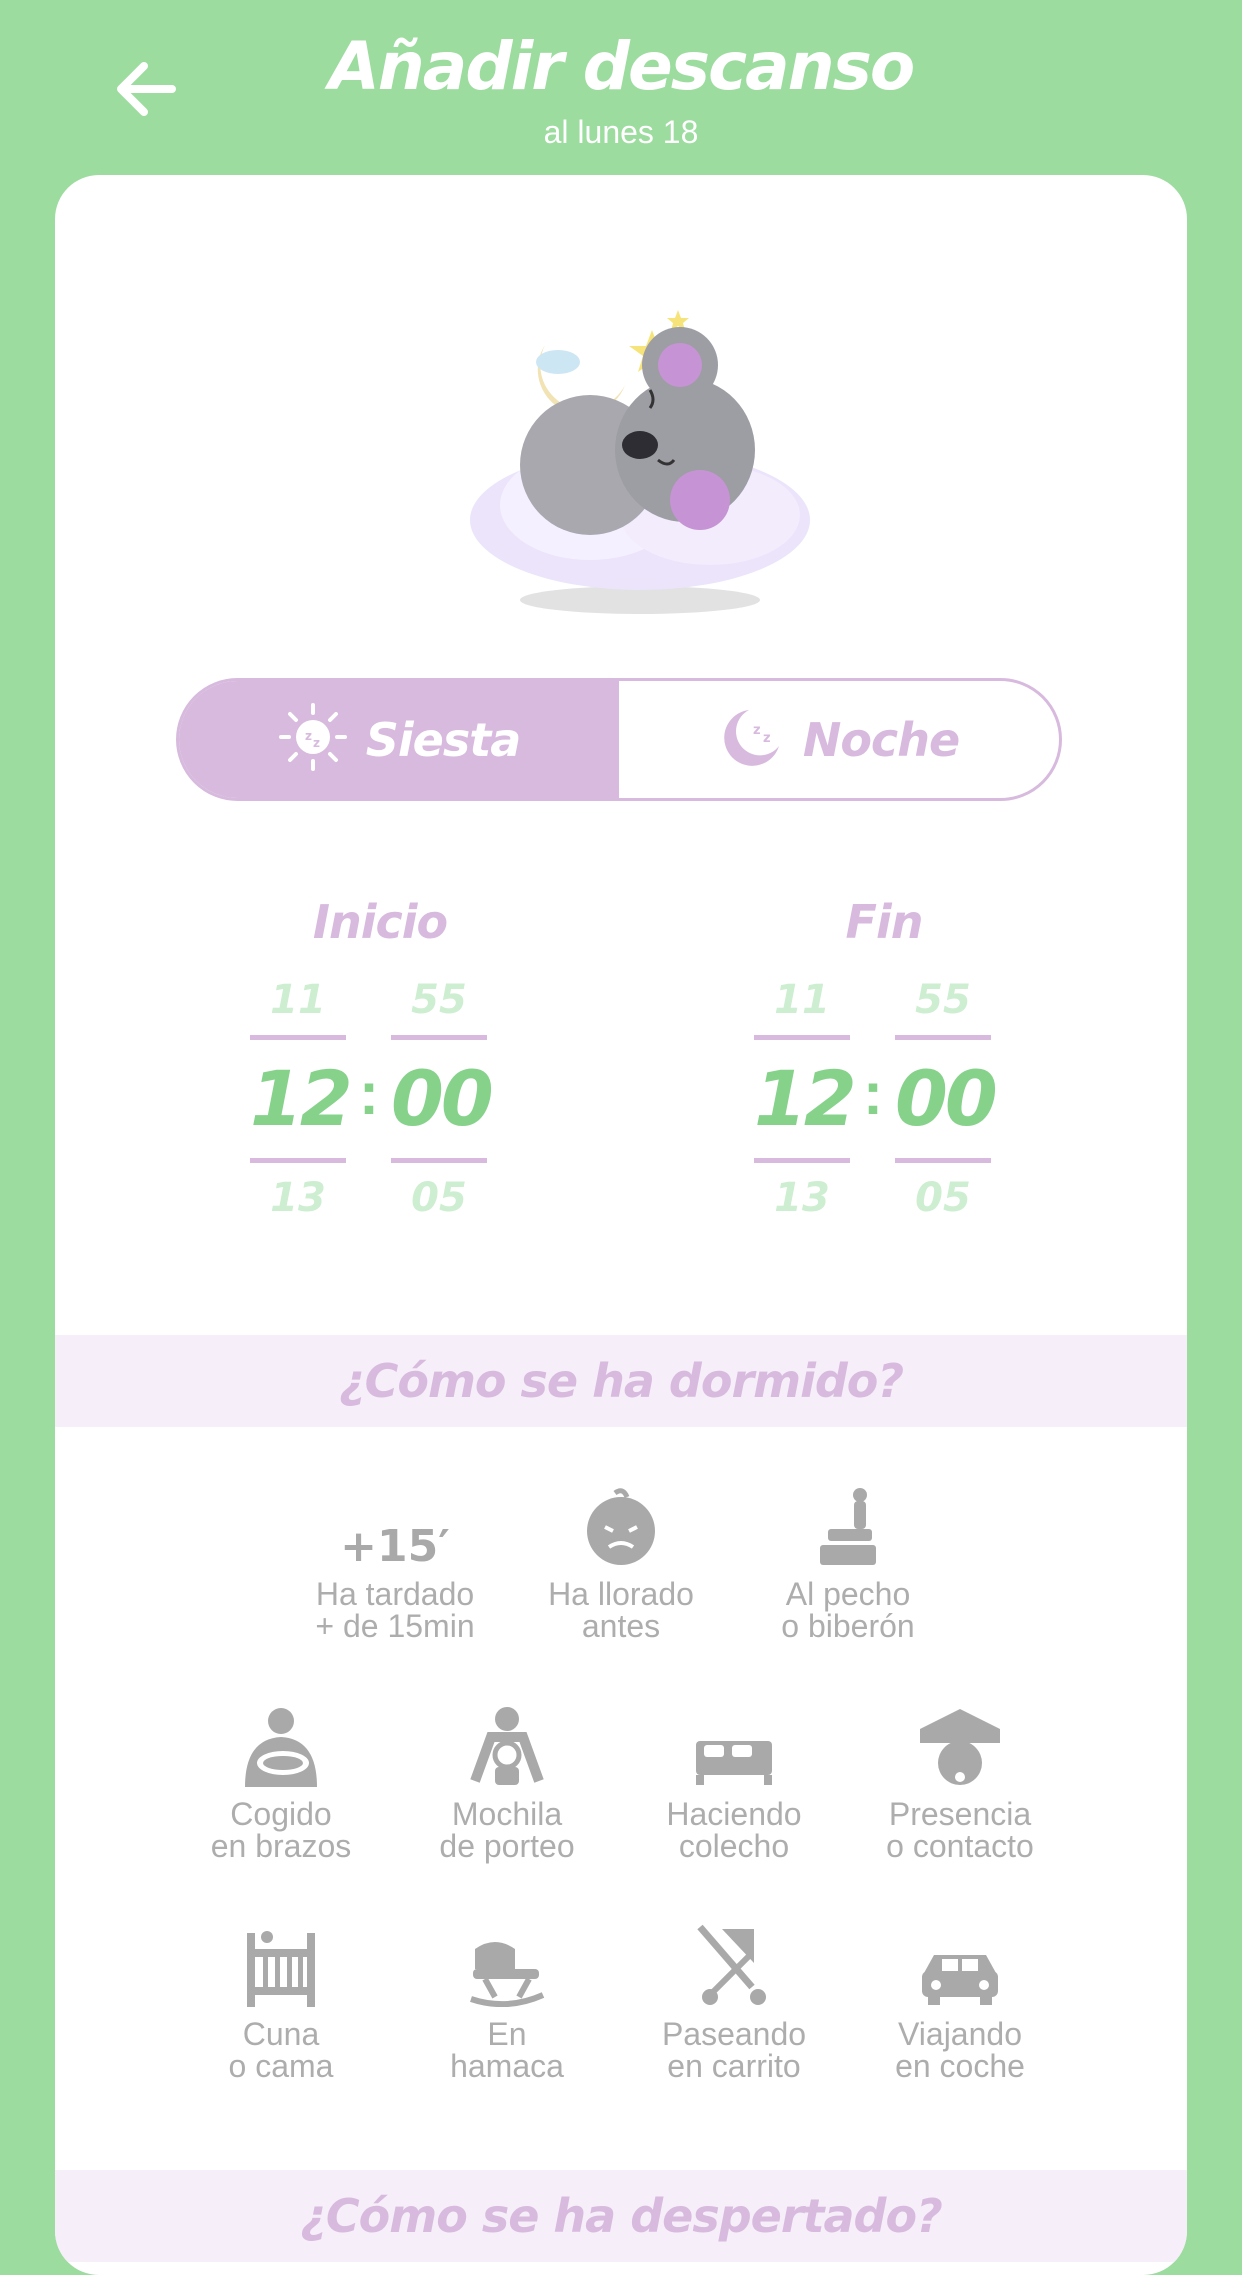  What do you see at coordinates (881, 739) in the screenshot?
I see `noche-label: Noche` at bounding box center [881, 739].